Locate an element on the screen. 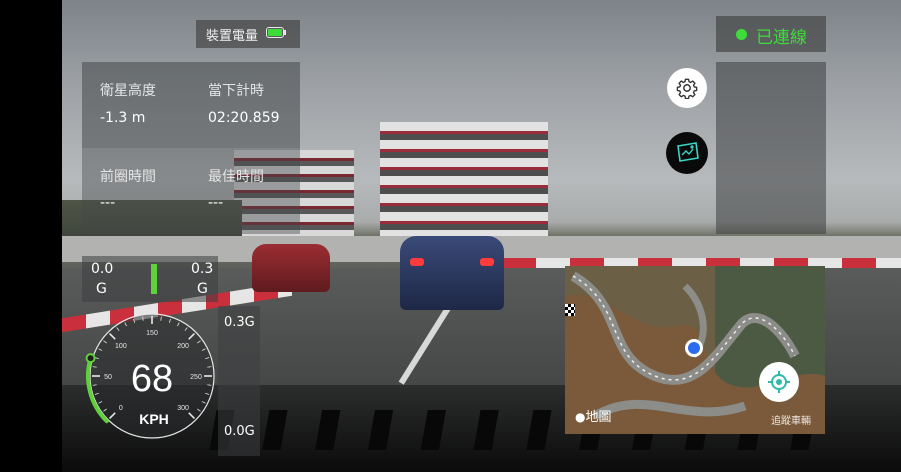 The width and height of the screenshot is (901, 472). speed-unit: KPH is located at coordinates (154, 419).